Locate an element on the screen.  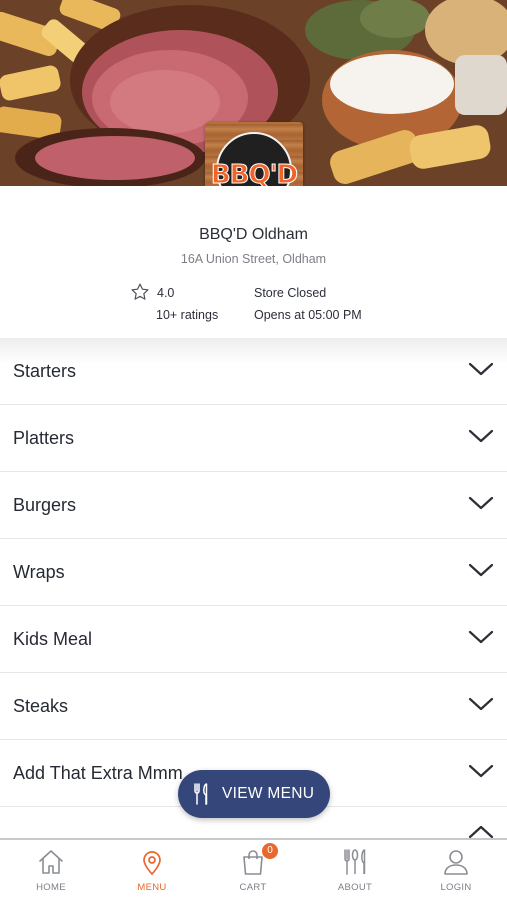
category-platters: Platters is located at coordinates (253, 438).